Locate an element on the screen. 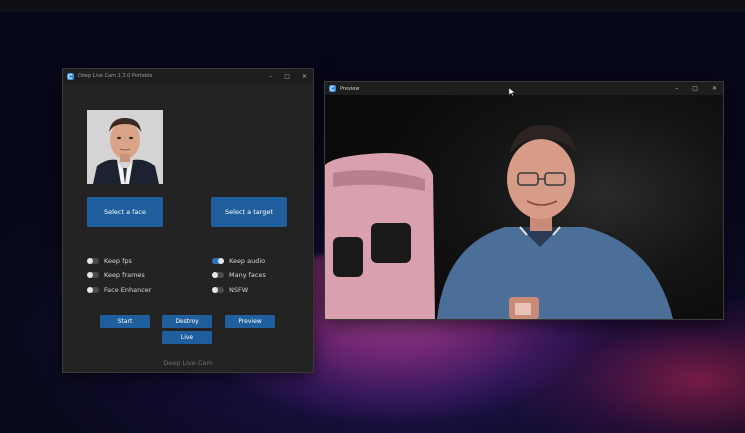  nsfw-label: NSFW is located at coordinates (239, 290).